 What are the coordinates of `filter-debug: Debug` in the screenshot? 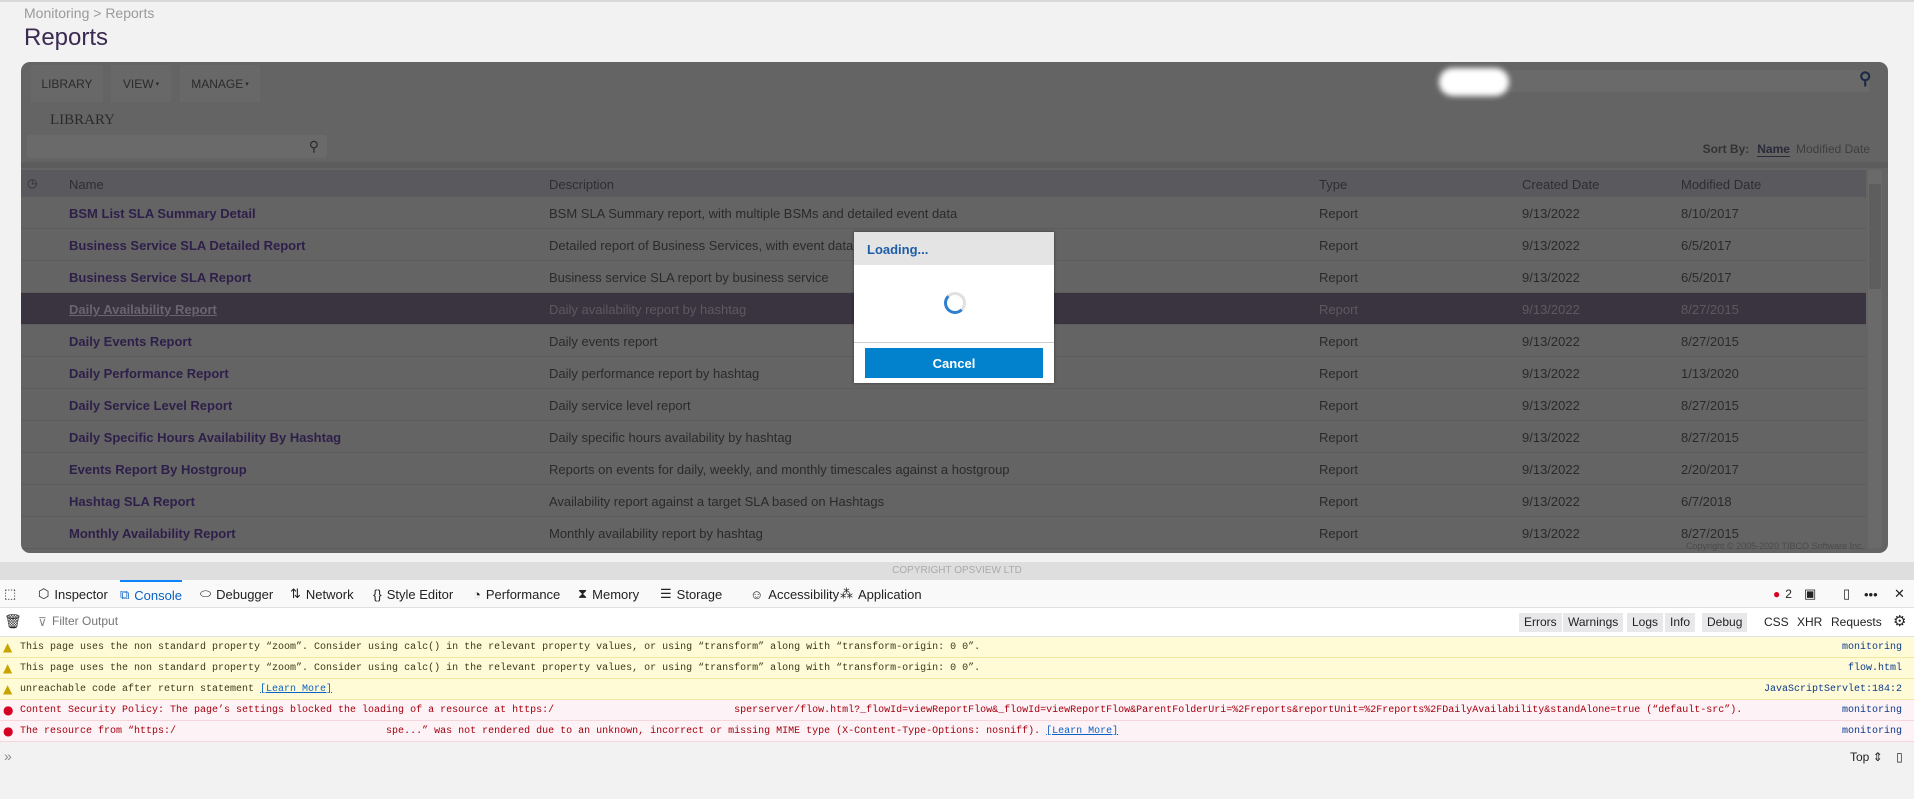 It's located at (1725, 622).